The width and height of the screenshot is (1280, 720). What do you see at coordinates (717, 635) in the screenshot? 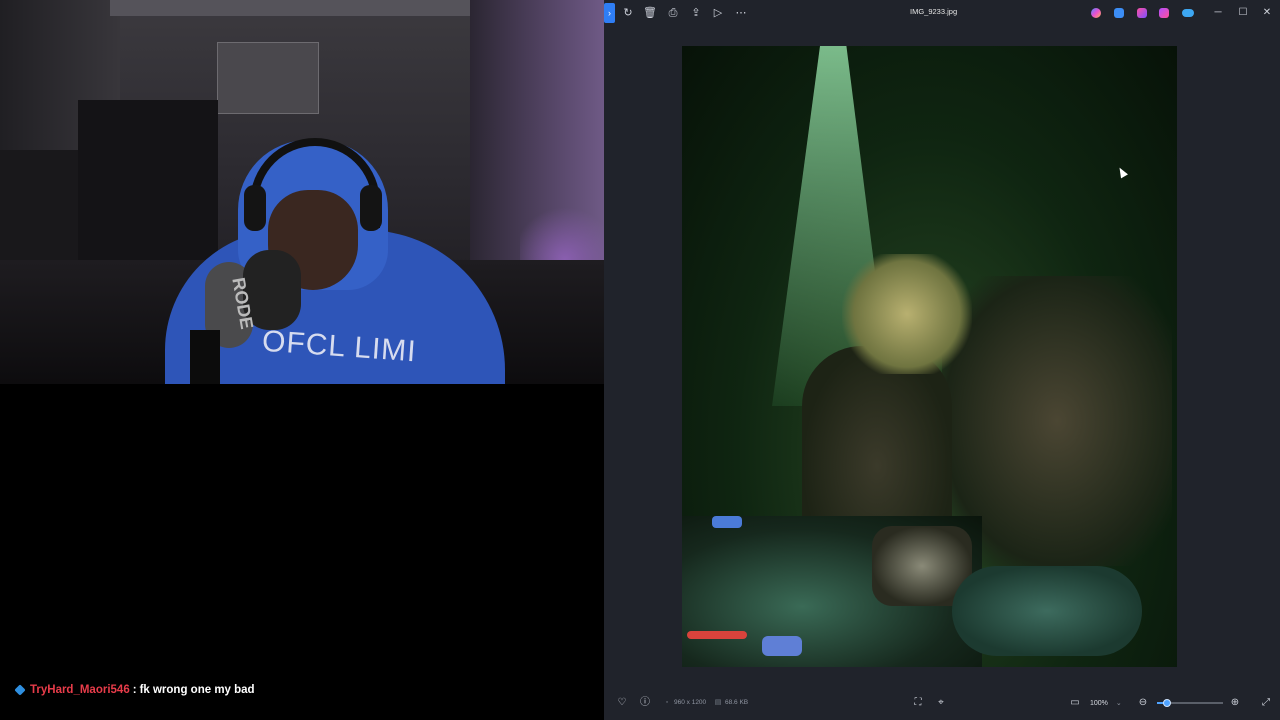
I see `red-light` at bounding box center [717, 635].